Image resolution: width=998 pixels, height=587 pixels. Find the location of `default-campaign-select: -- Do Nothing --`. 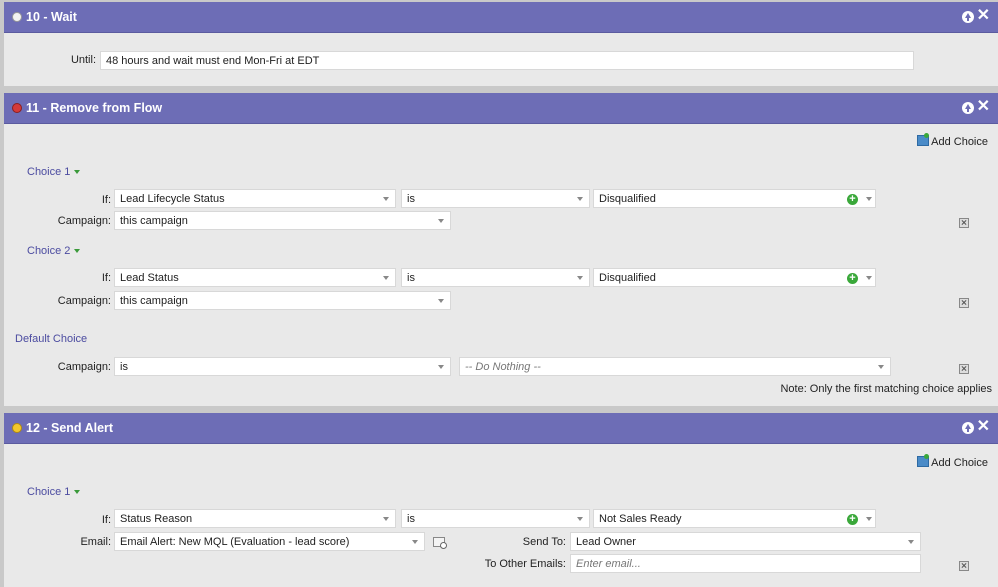

default-campaign-select: -- Do Nothing -- is located at coordinates (675, 366).